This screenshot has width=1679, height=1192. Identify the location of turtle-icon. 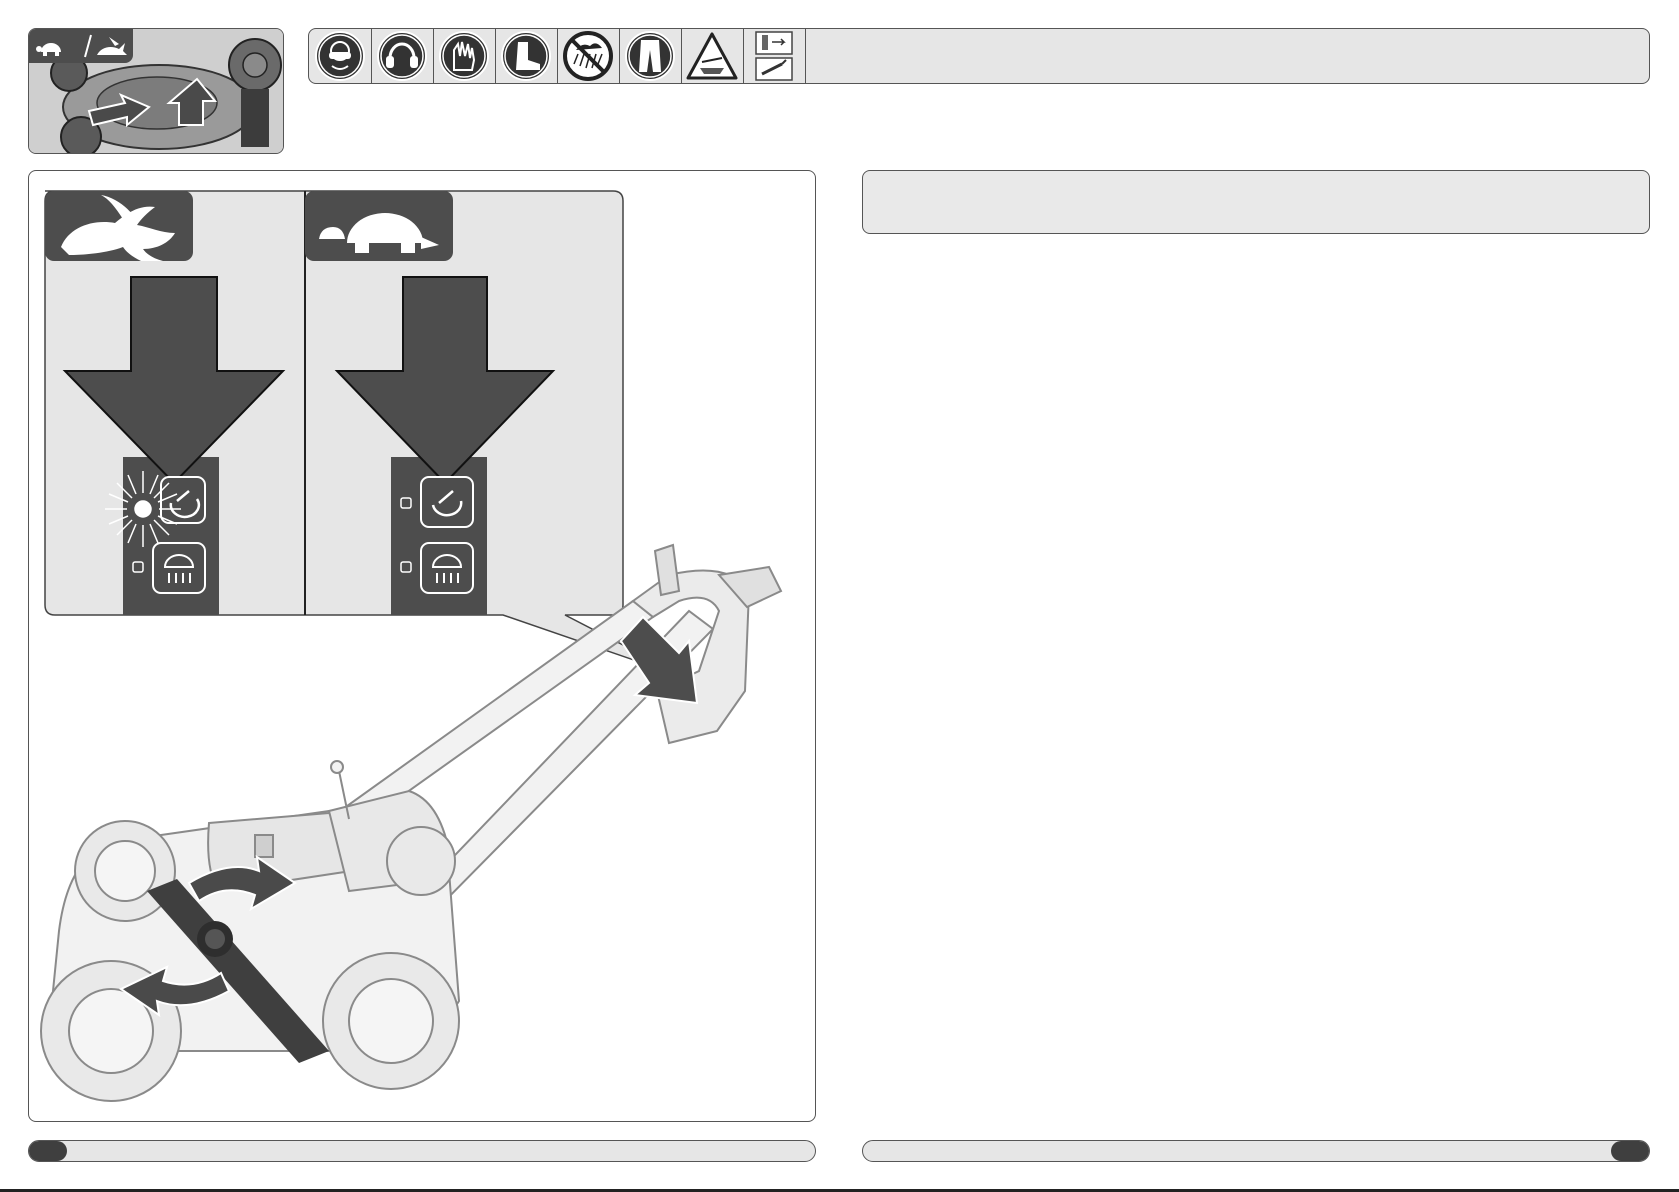
(48, 49).